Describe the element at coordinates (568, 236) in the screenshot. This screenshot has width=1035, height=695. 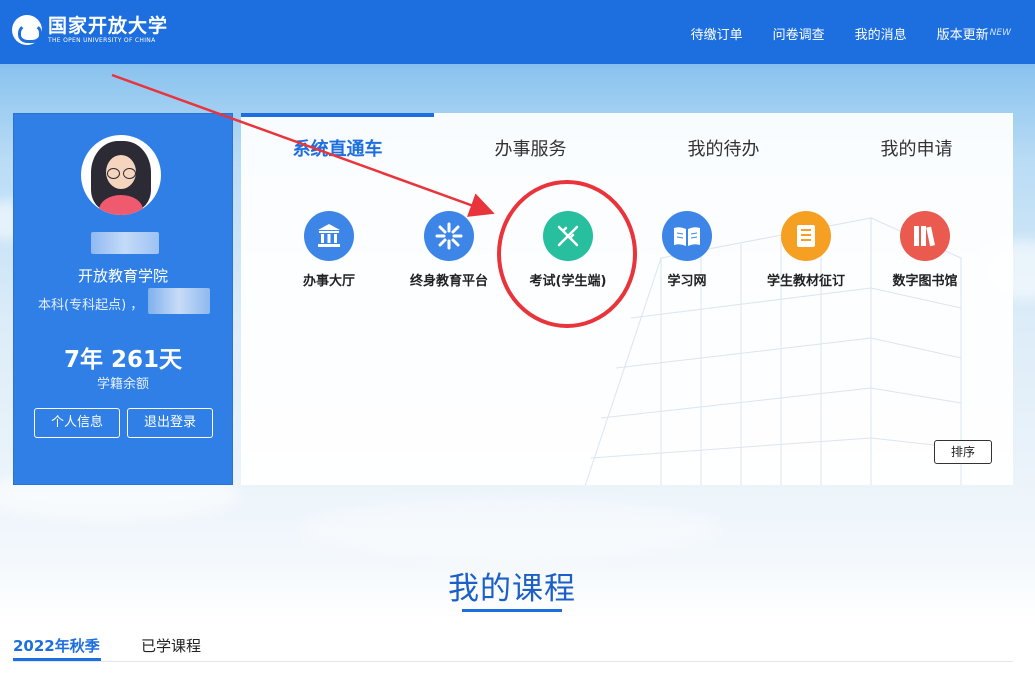
I see `pencil-ruler-icon` at that location.